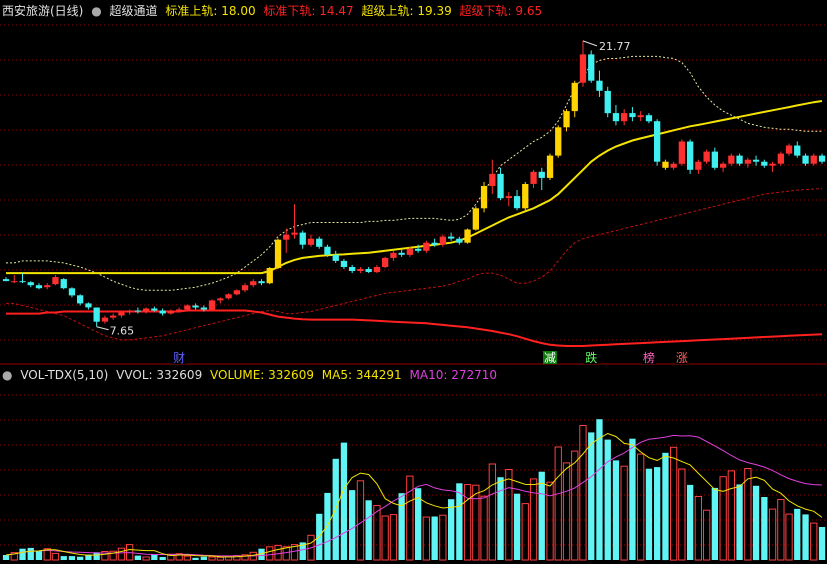 The height and width of the screenshot is (564, 827). Describe the element at coordinates (102, 328) in the screenshot. I see `low-pointer` at that location.